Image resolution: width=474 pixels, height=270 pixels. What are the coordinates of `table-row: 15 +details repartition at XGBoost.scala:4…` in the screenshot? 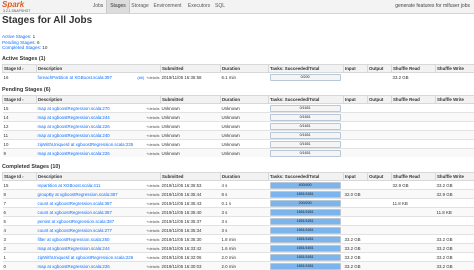 It's located at (238, 185).